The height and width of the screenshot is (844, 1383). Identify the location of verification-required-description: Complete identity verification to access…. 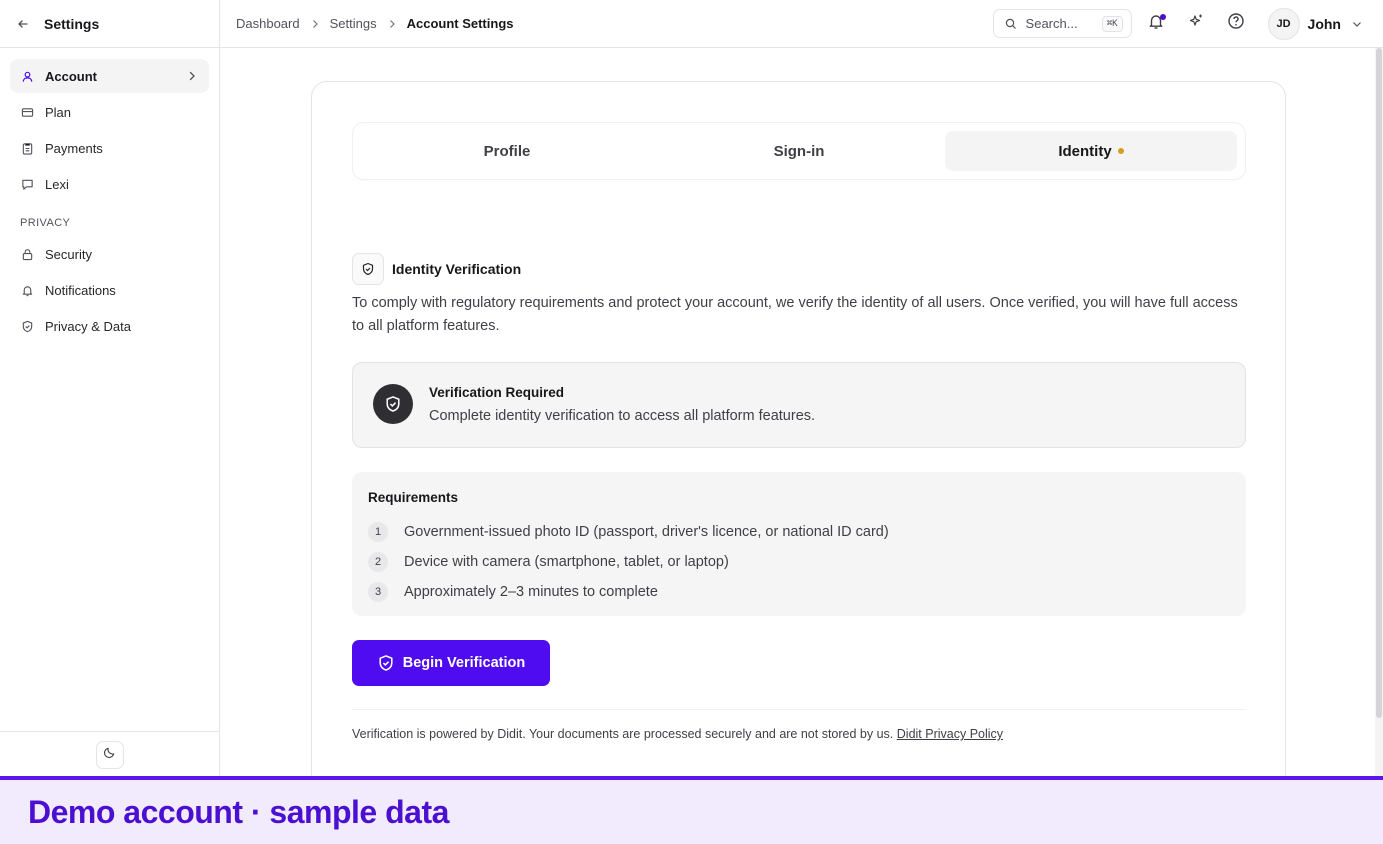
(622, 416).